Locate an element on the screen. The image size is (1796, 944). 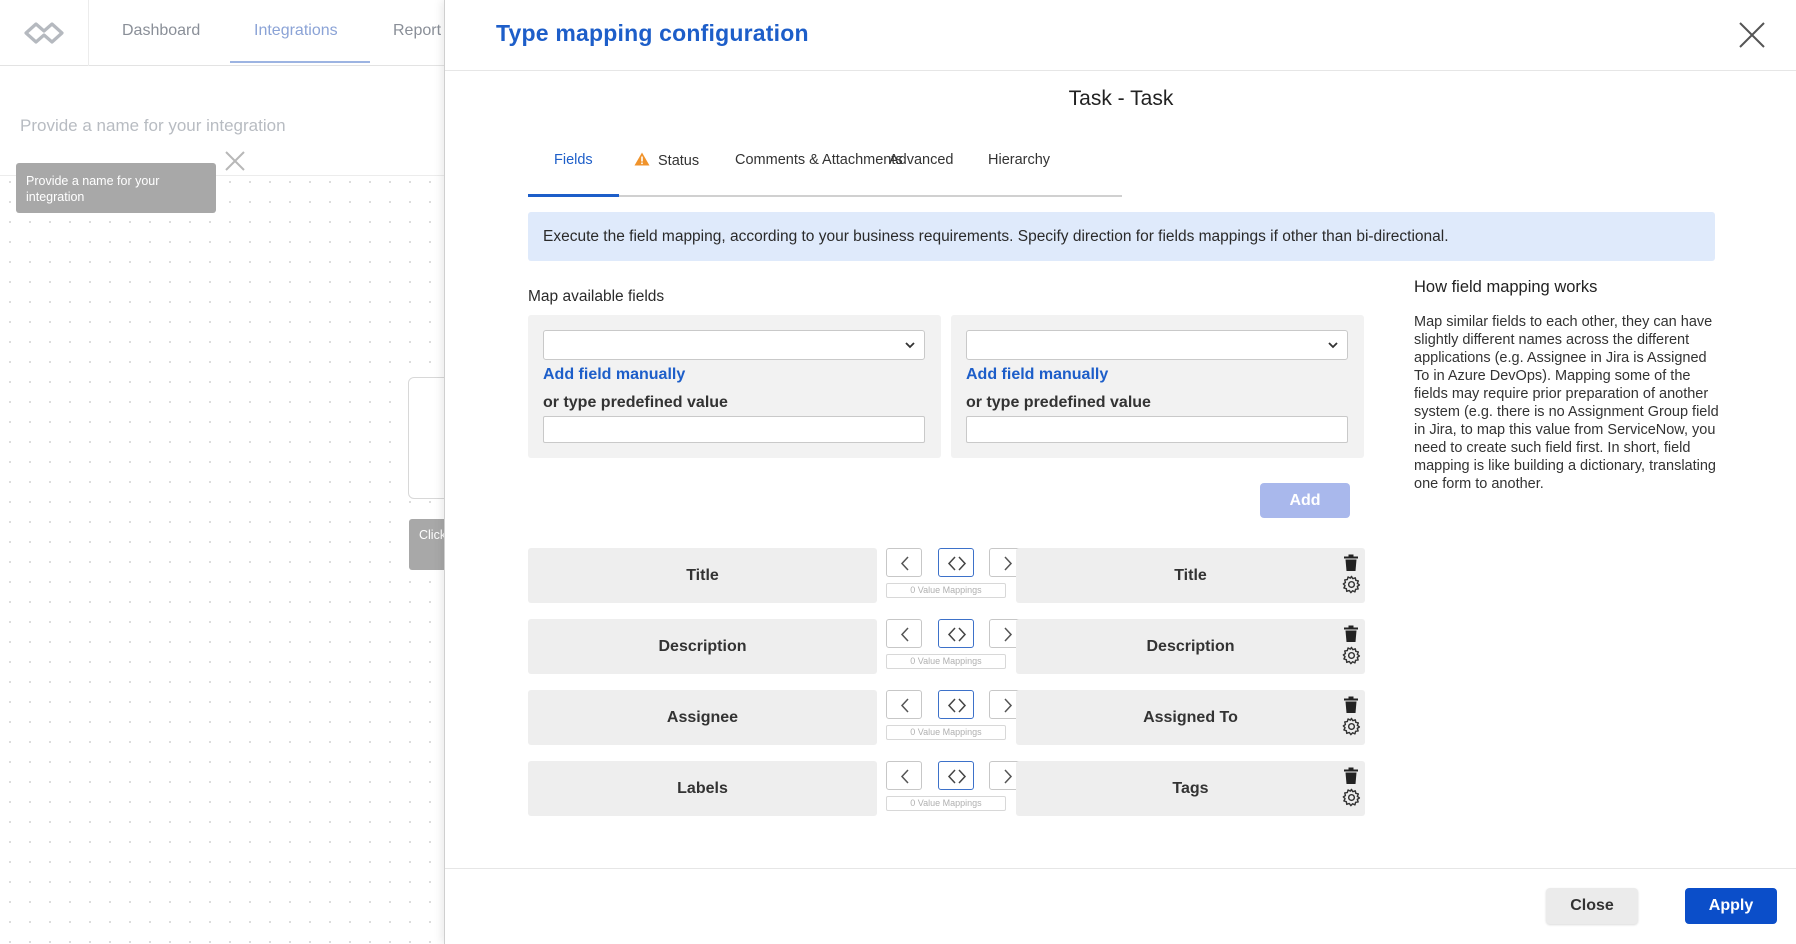
modal-header: Type mapping configuration is located at coordinates (1120, 35).